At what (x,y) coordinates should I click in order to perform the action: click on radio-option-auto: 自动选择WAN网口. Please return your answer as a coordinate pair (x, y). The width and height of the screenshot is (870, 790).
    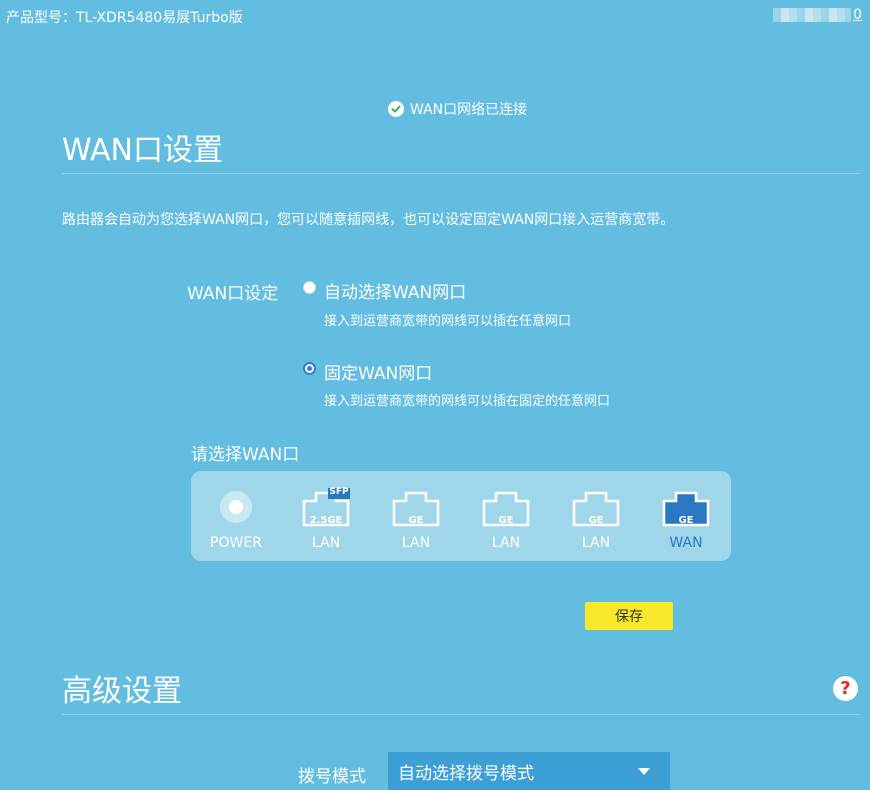
    Looking at the image, I should click on (393, 292).